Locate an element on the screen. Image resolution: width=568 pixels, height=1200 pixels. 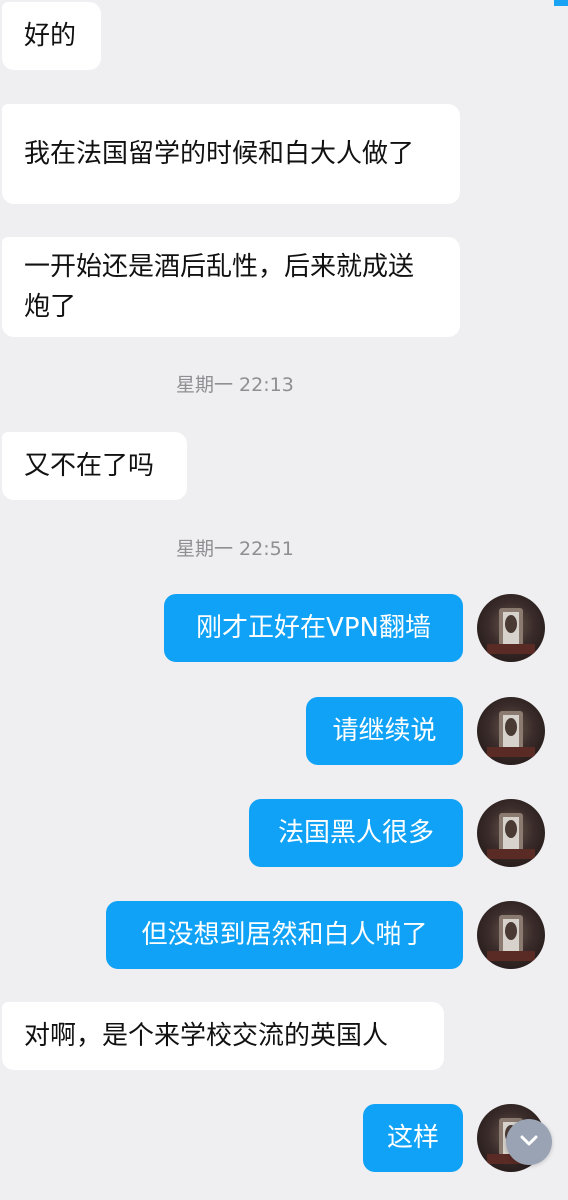
incoming-message-bubble: 我在法国留学的时候和白大人做了 is located at coordinates (231, 154).